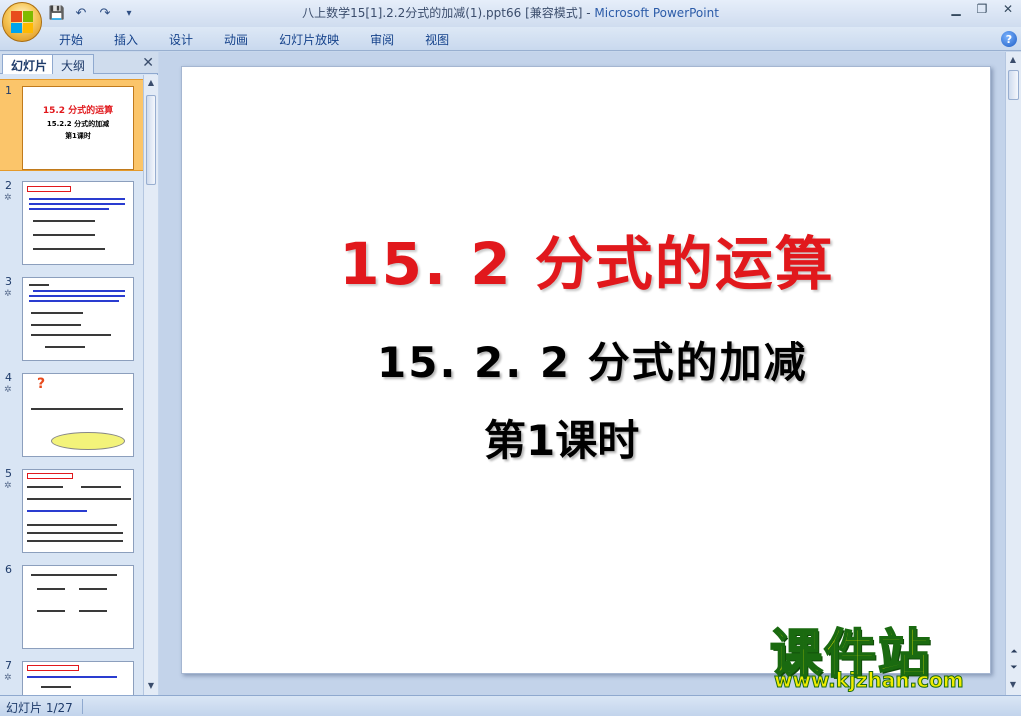 Image resolution: width=1021 pixels, height=716 pixels. I want to click on slide-thumbnail-5: 5 ✲, so click(71, 509).